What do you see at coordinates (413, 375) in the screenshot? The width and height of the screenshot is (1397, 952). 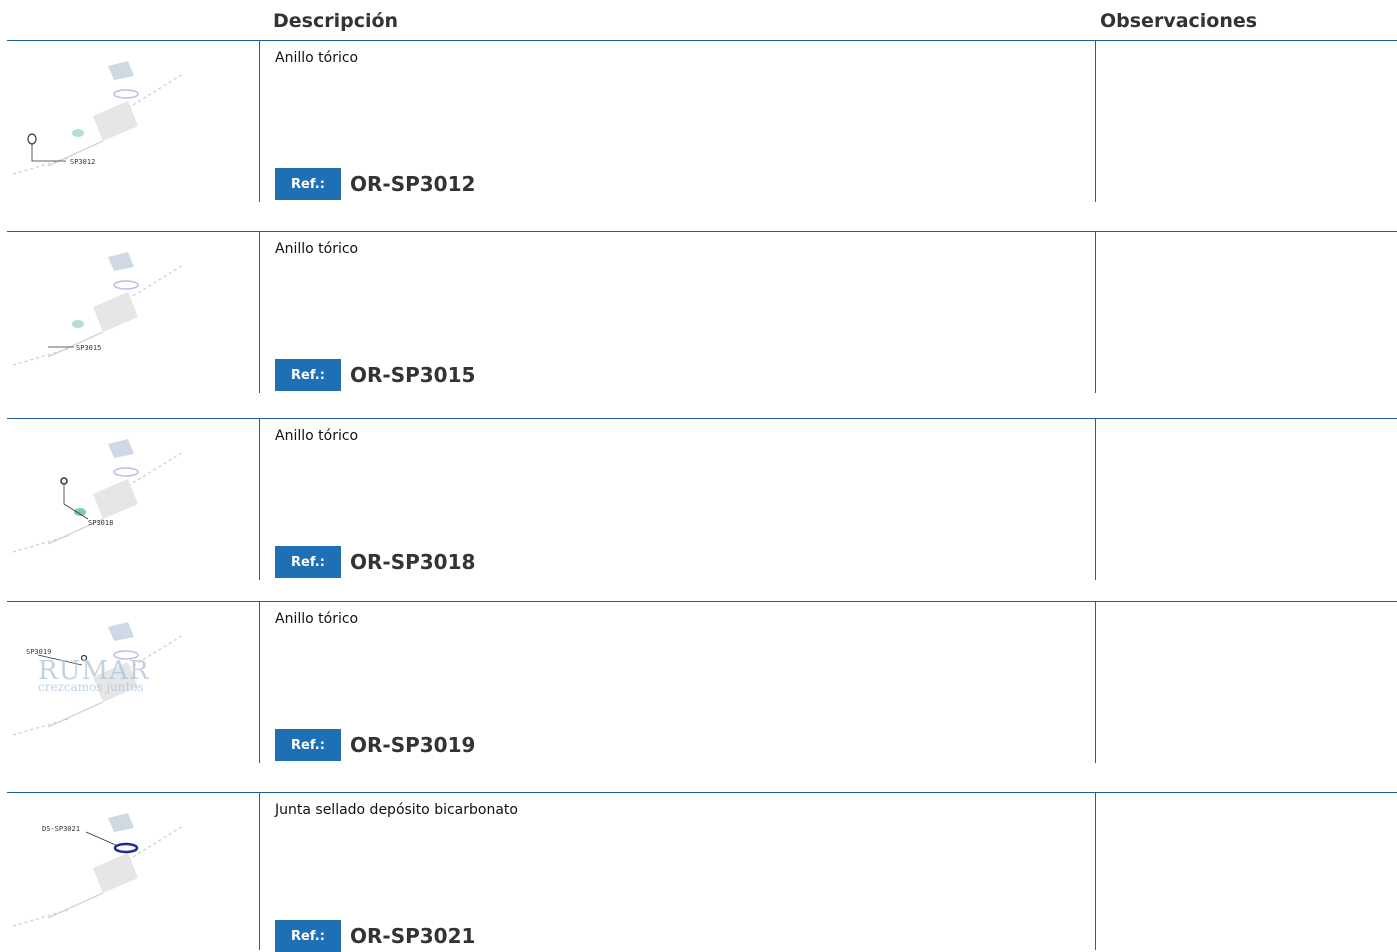 I see `ref-code: OR-SP3015` at bounding box center [413, 375].